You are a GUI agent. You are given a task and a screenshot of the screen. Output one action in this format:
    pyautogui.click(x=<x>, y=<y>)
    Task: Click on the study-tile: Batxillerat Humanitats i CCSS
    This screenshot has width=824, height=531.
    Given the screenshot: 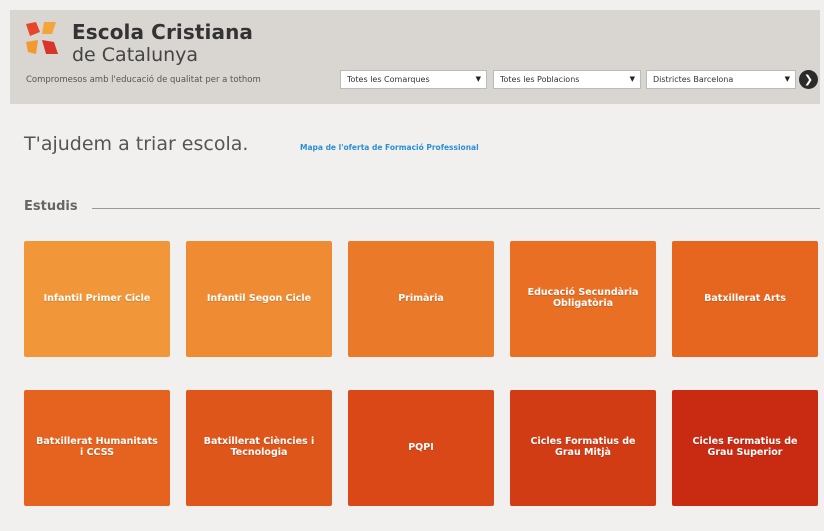 What is the action you would take?
    pyautogui.click(x=97, y=448)
    